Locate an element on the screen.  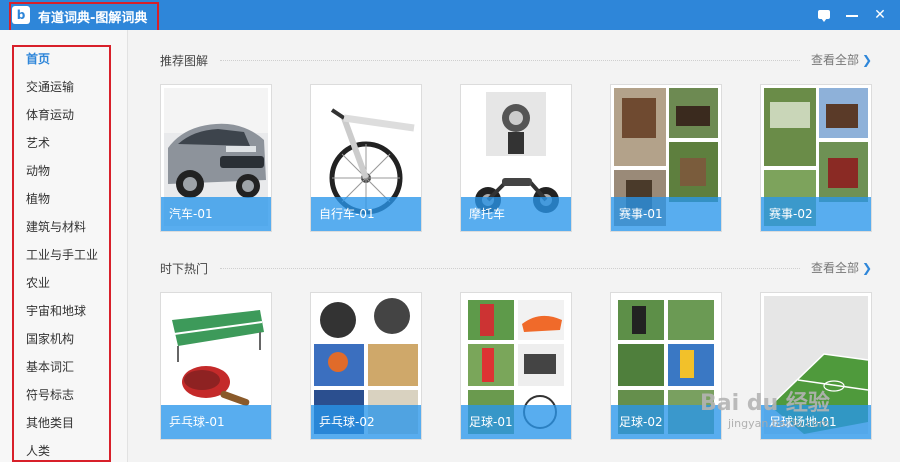
window-title: 有道词典-图解词典 is located at coordinates (93, 18).